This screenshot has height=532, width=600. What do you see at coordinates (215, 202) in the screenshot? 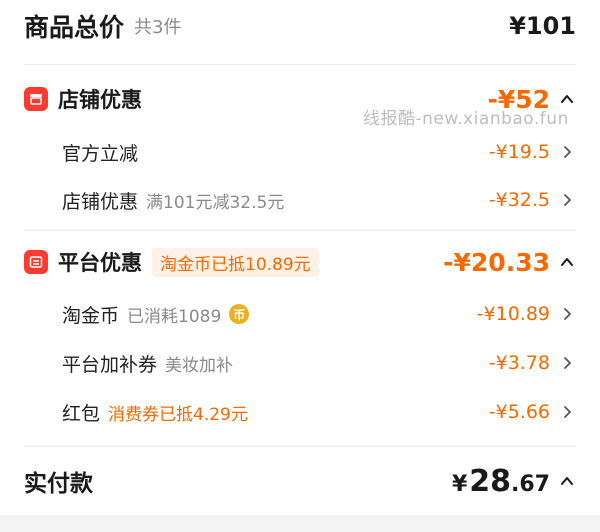
I see `store-item-note: 满101元减32.5元` at bounding box center [215, 202].